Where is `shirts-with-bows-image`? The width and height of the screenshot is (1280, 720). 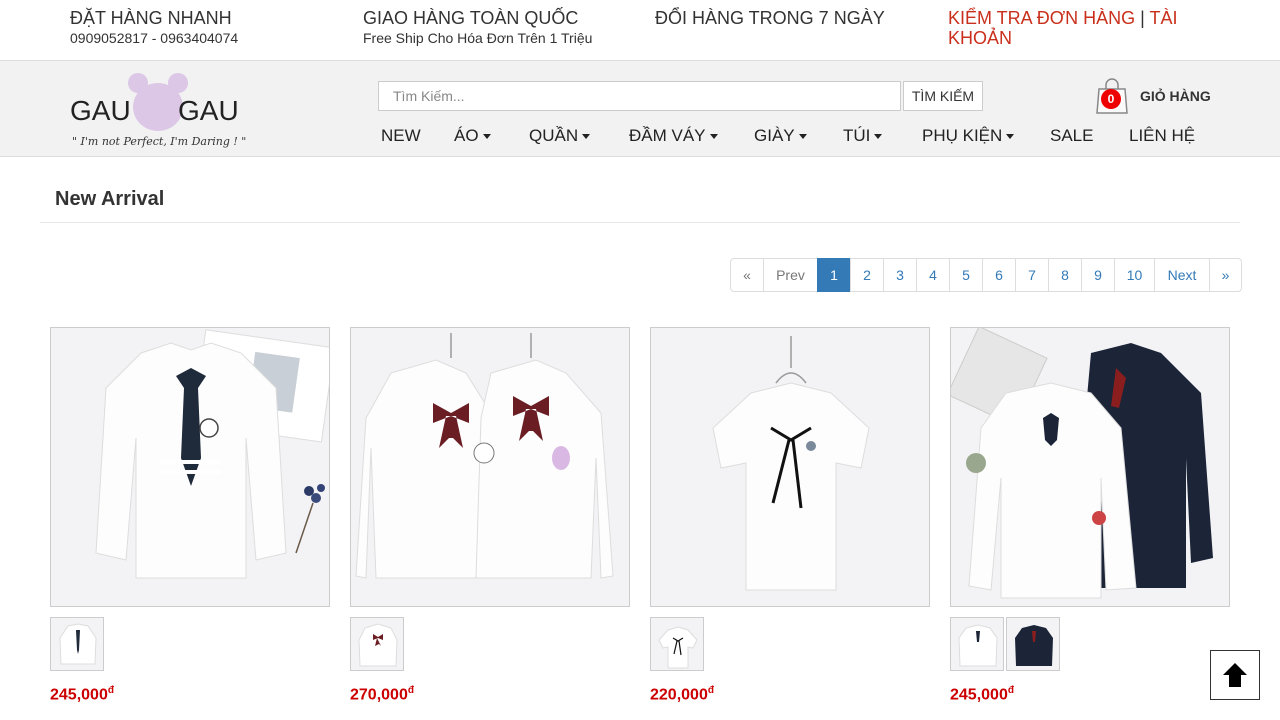 shirts-with-bows-image is located at coordinates (490, 467).